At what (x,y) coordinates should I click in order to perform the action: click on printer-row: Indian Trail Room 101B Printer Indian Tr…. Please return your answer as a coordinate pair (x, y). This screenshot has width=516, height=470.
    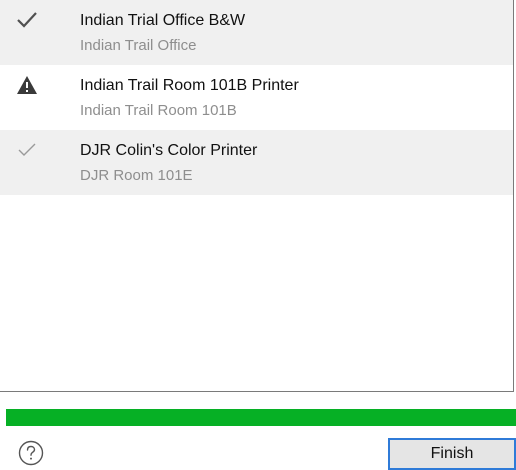
    Looking at the image, I should click on (256, 97).